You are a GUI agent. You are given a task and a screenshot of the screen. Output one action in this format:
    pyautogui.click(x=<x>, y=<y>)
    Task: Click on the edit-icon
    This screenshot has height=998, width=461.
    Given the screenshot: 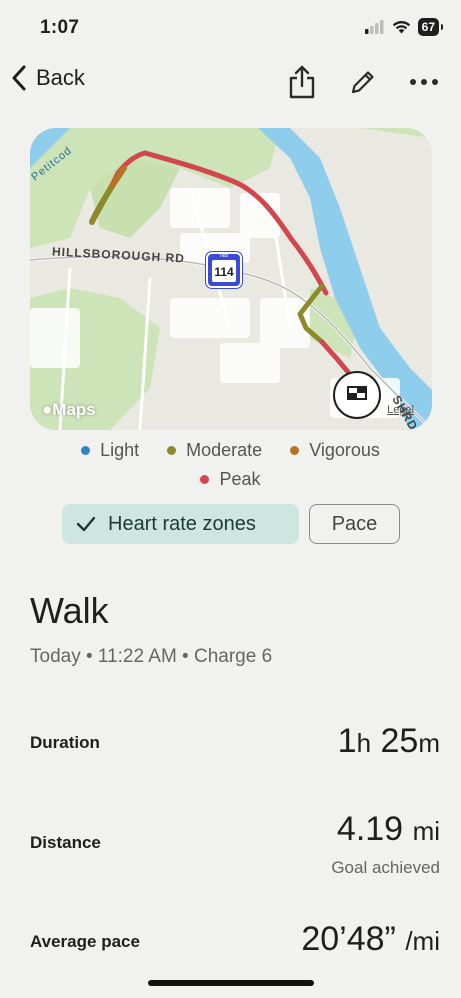 What is the action you would take?
    pyautogui.click(x=362, y=82)
    